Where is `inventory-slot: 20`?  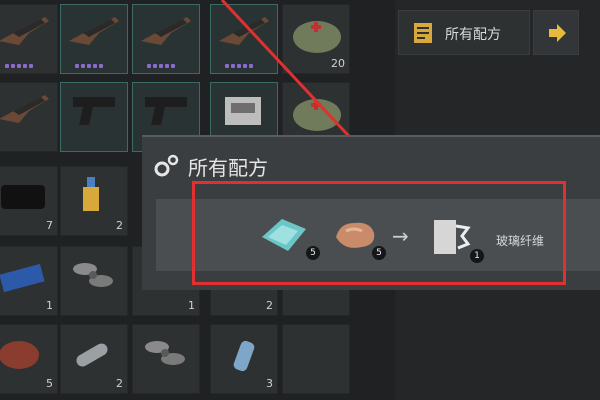 inventory-slot: 20 is located at coordinates (316, 39).